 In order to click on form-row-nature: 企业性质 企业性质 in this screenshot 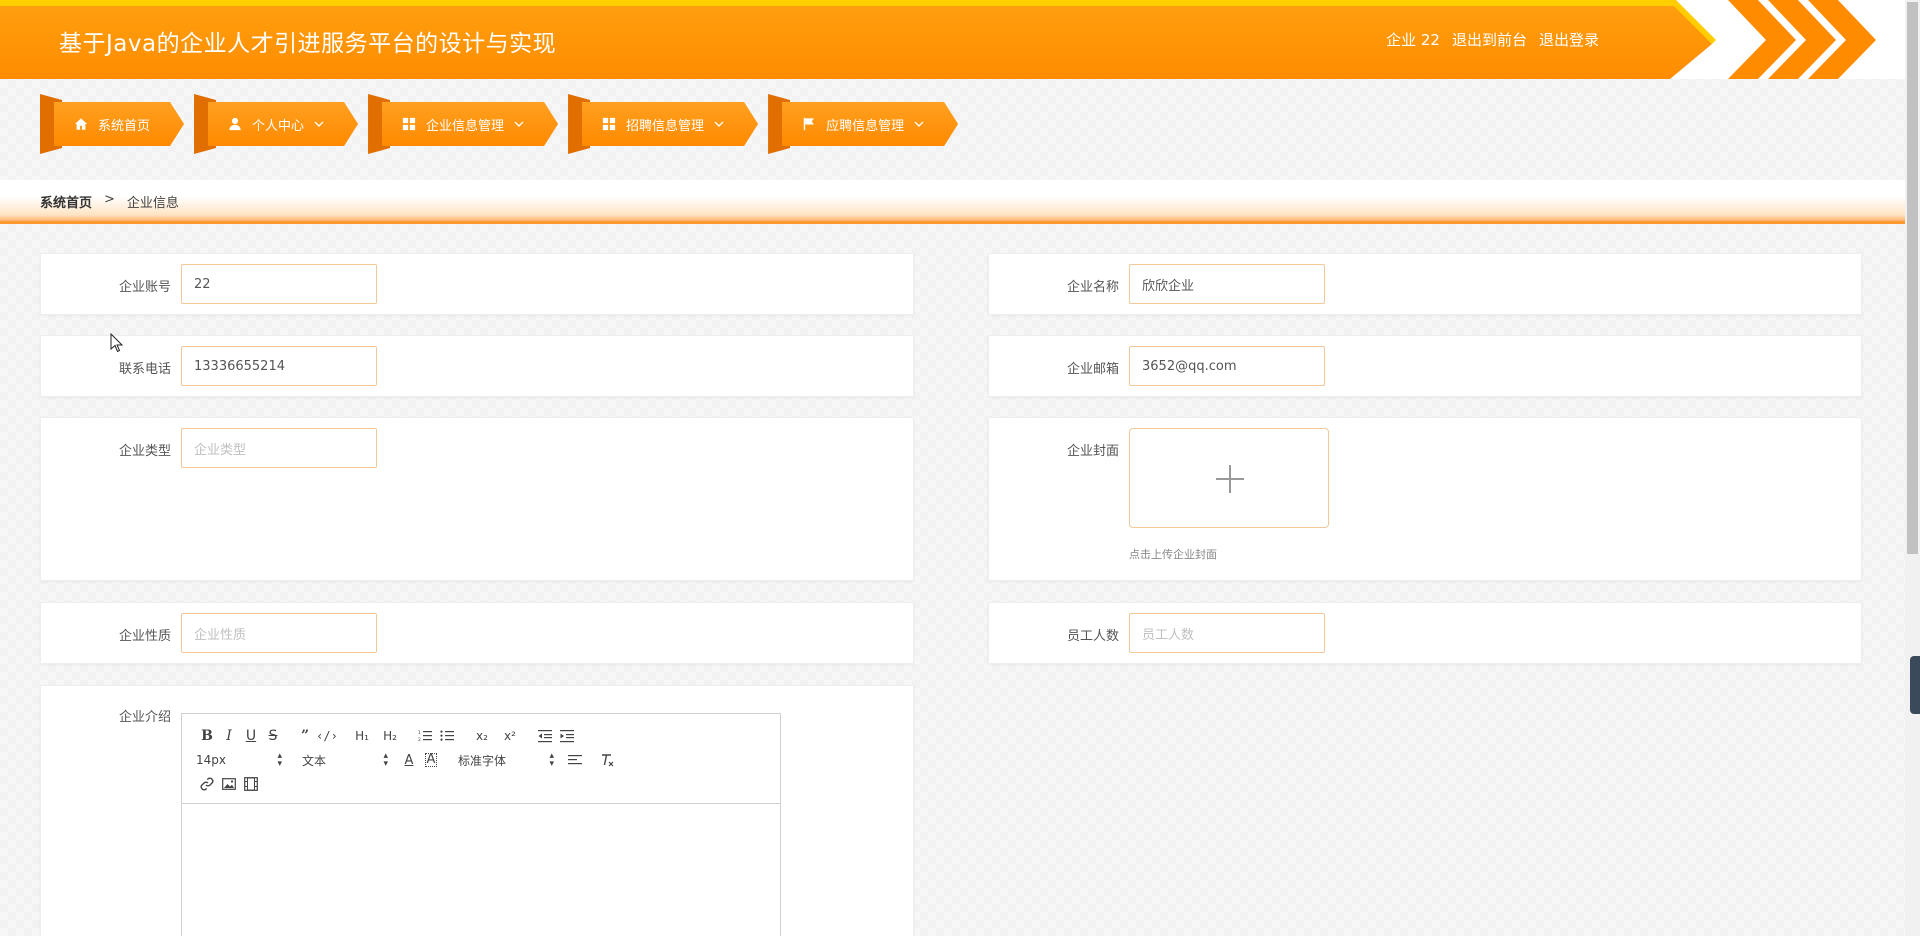, I will do `click(477, 633)`.